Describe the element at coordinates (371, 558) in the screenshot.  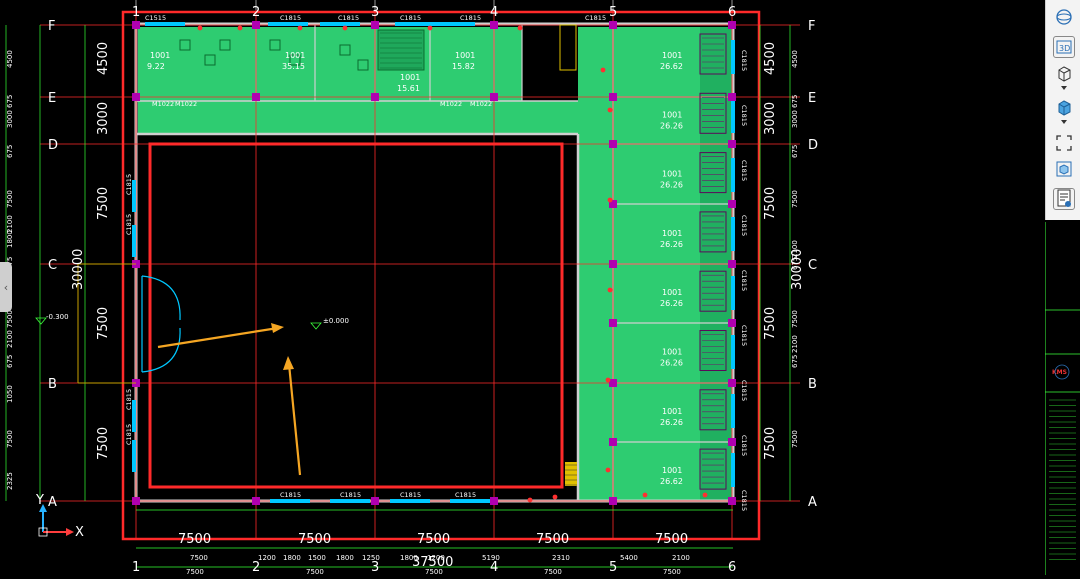
I see `dim-text-bottom-sub: 1250` at that location.